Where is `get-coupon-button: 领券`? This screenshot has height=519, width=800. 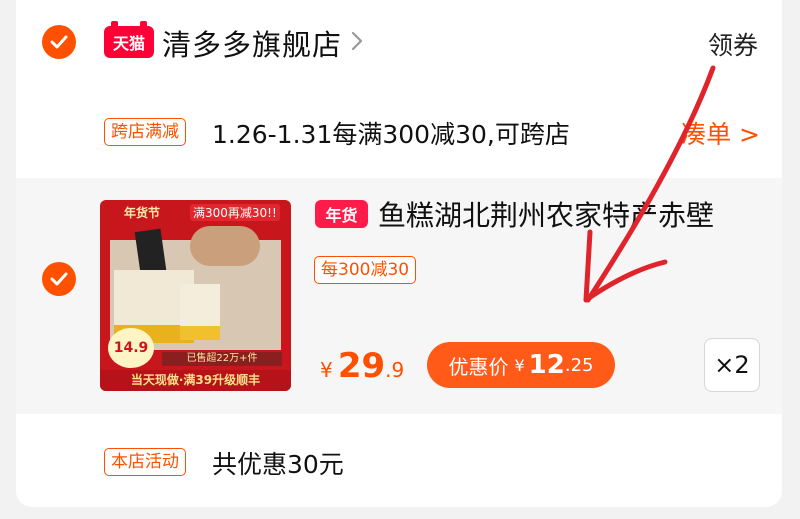
get-coupon-button: 领券 is located at coordinates (733, 44).